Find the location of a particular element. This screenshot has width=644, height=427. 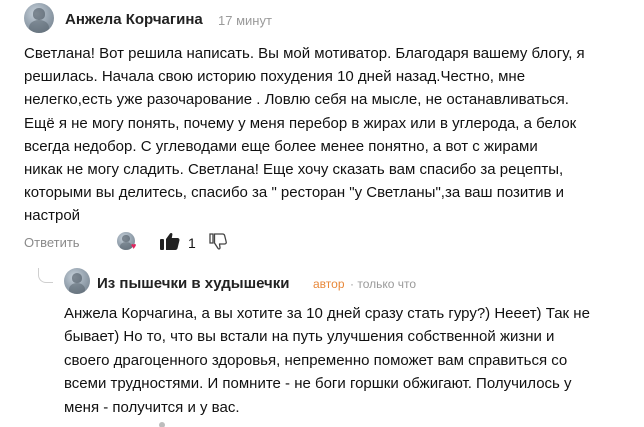

avatar-author is located at coordinates (77, 281).